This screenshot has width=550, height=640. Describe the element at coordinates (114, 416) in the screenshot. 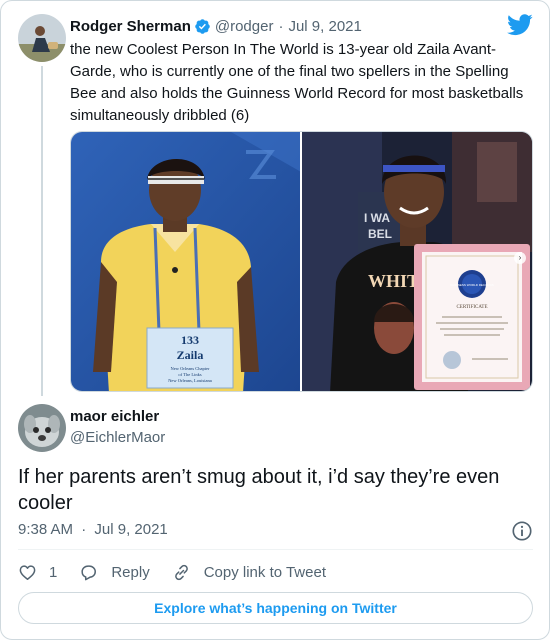

I see `reply-author-name: maor eichler` at that location.